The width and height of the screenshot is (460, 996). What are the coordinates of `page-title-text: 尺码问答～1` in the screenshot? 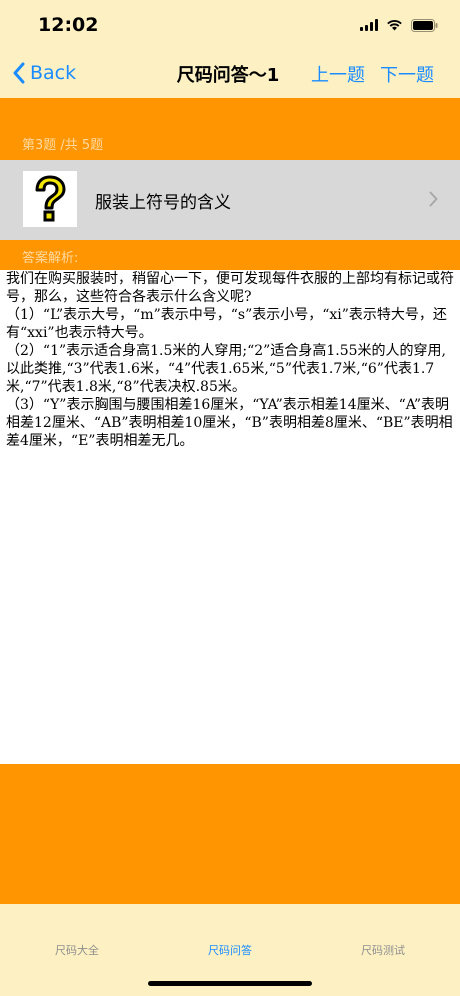 It's located at (228, 75).